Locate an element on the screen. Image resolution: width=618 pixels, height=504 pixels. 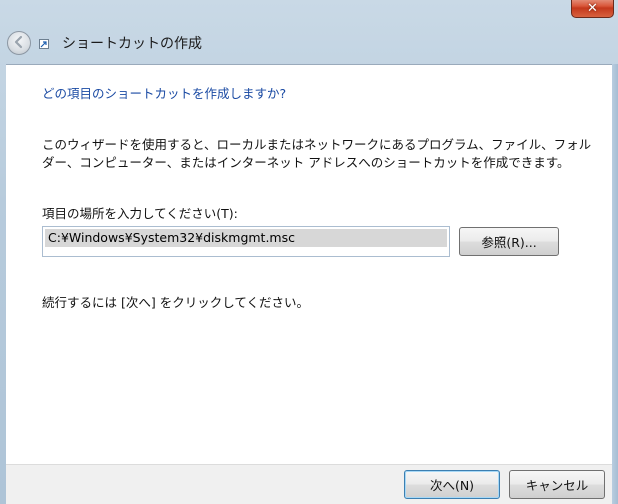
continue-instruction: 続行するには [次へ] をクリックしてください。 is located at coordinates (175, 302).